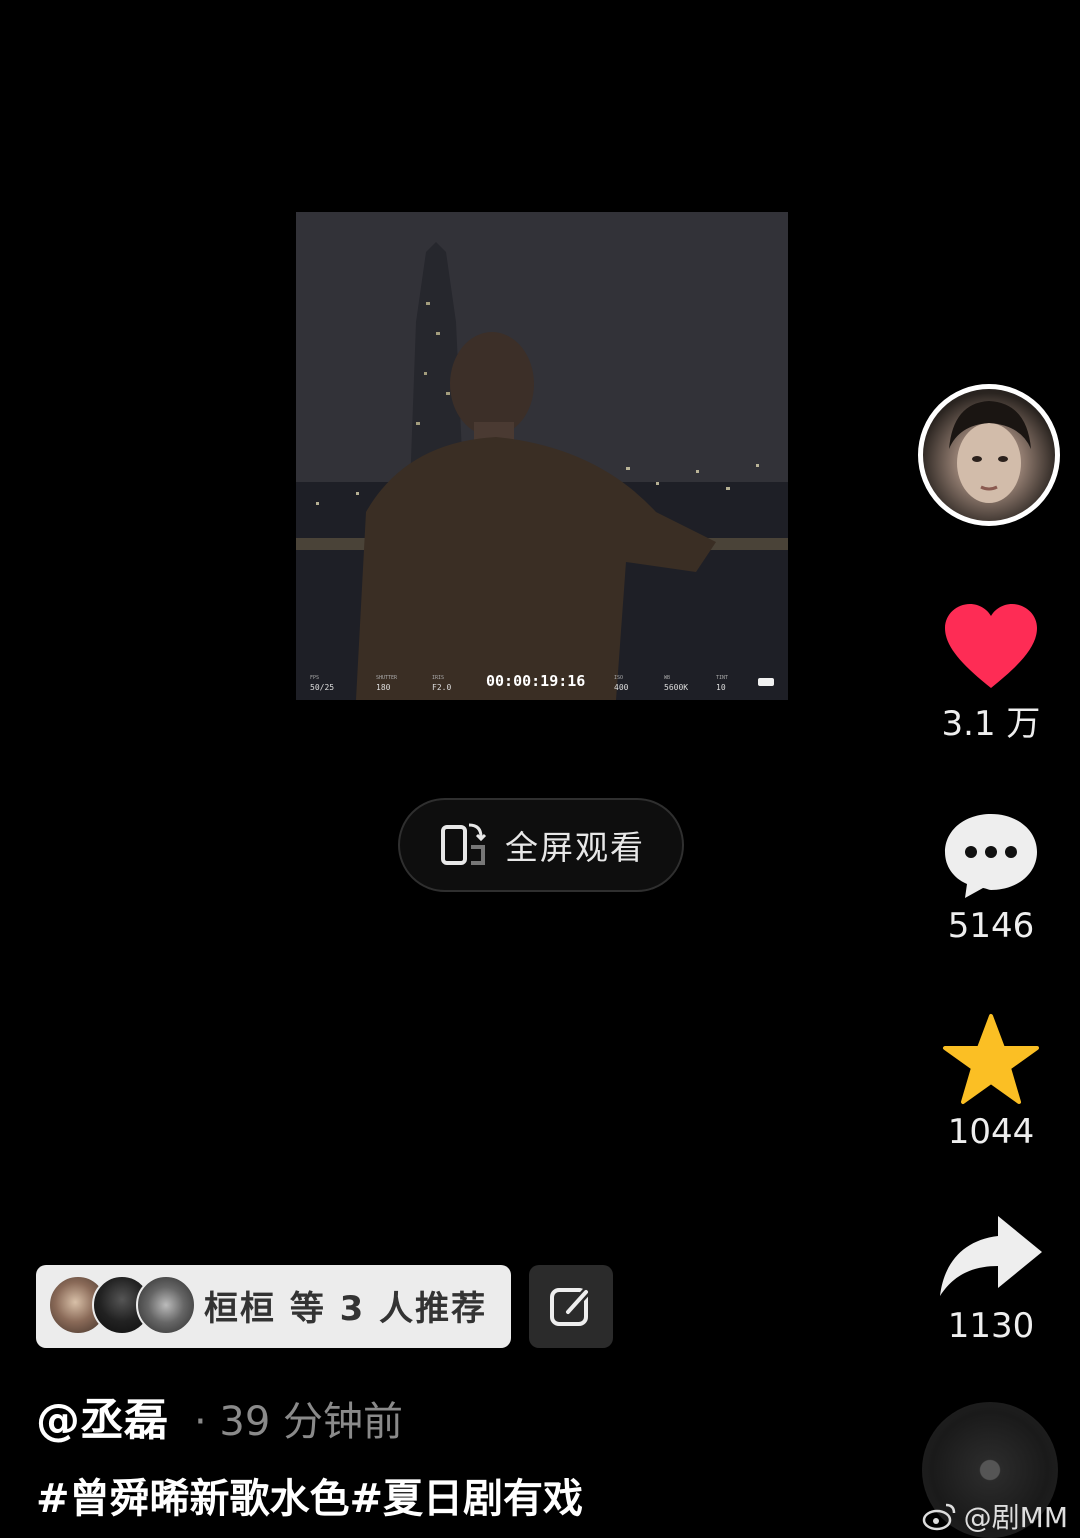 This screenshot has height=1538, width=1080. I want to click on video-scene, so click(542, 456).